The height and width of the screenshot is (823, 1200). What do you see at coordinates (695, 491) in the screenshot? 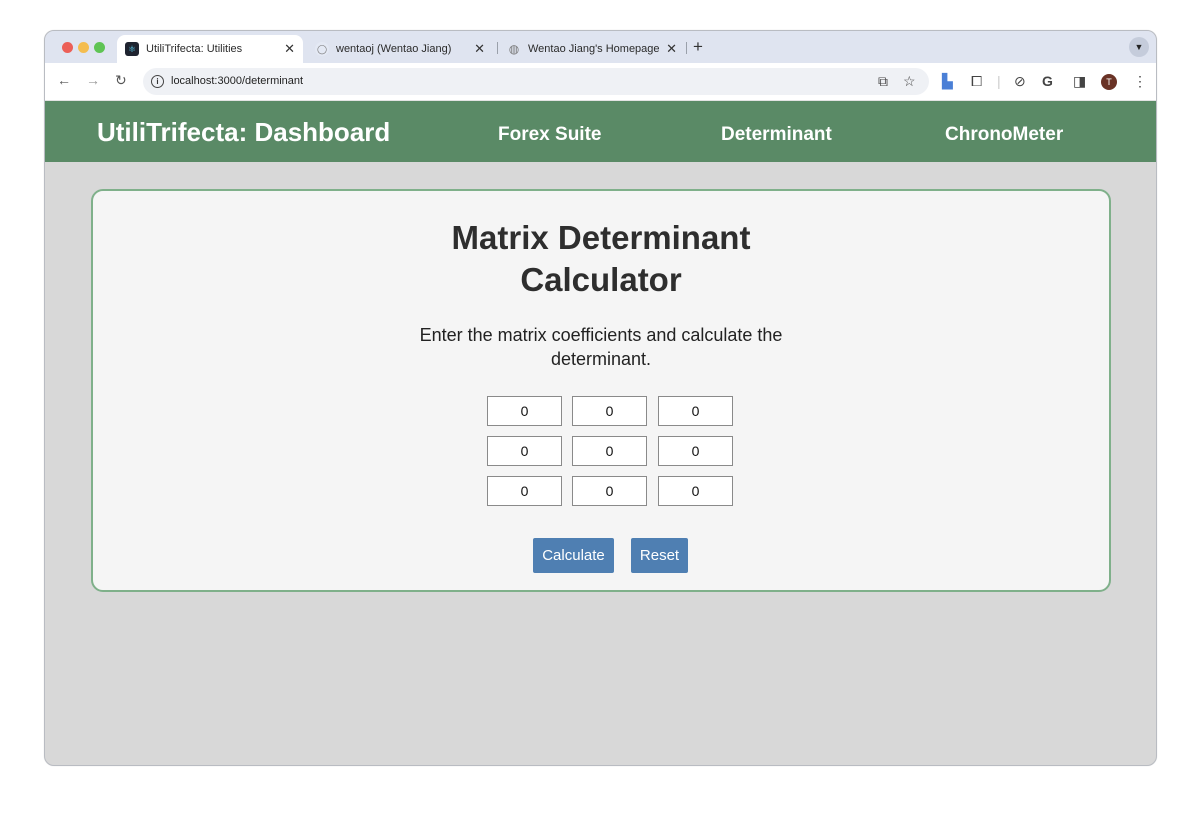
I see `matrix-cell-r3c3` at bounding box center [695, 491].